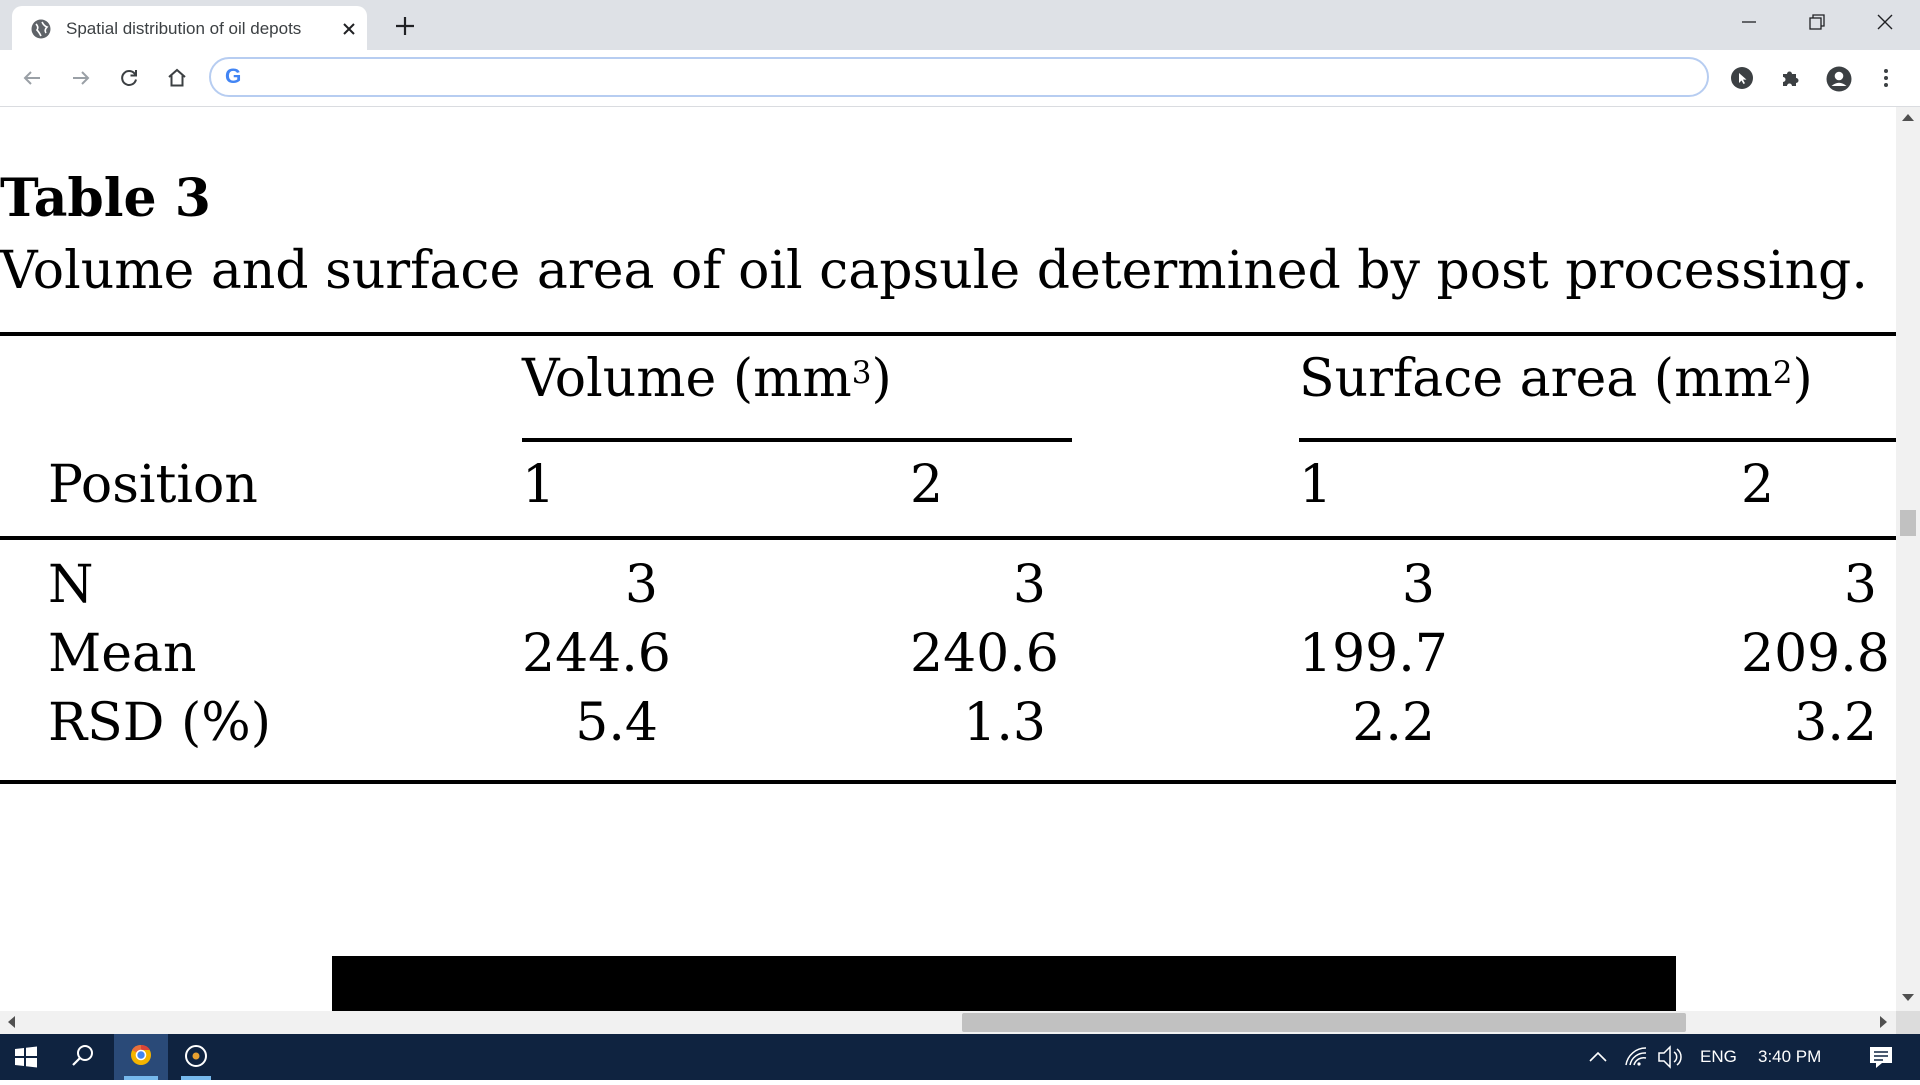 This screenshot has height=1085, width=1920. What do you see at coordinates (1790, 78) in the screenshot?
I see `puzzle-extension-icon` at bounding box center [1790, 78].